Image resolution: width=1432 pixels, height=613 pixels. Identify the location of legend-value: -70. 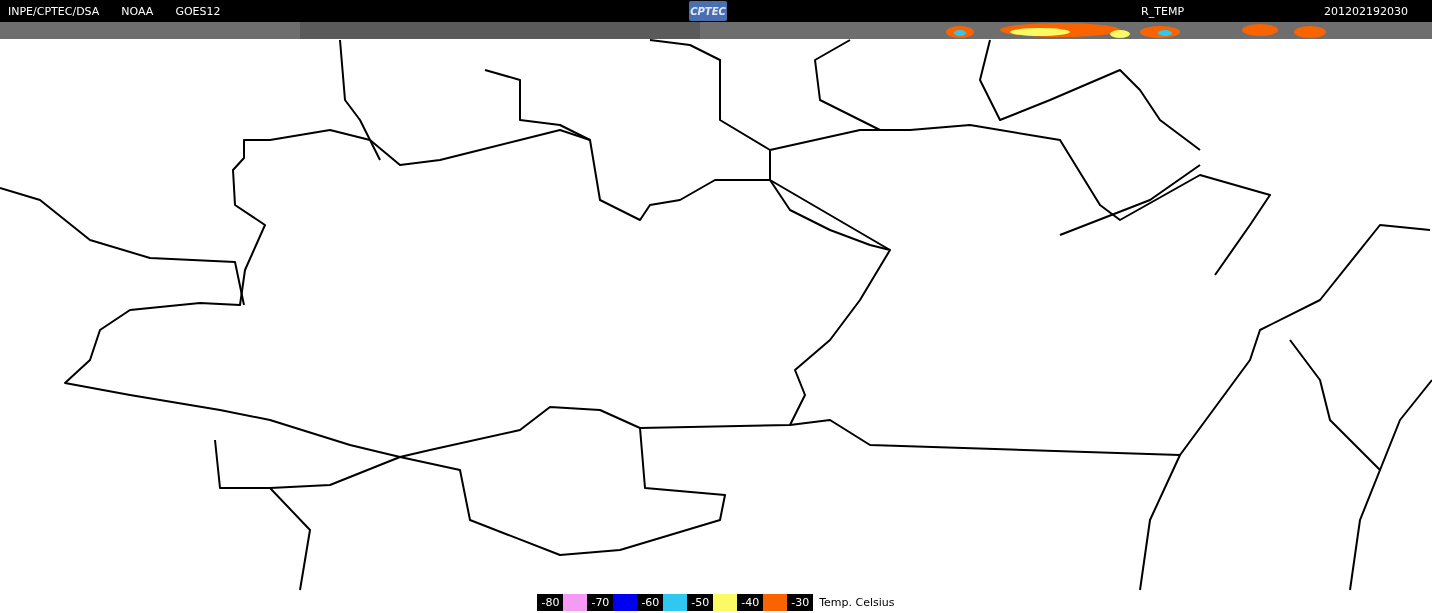
(600, 602).